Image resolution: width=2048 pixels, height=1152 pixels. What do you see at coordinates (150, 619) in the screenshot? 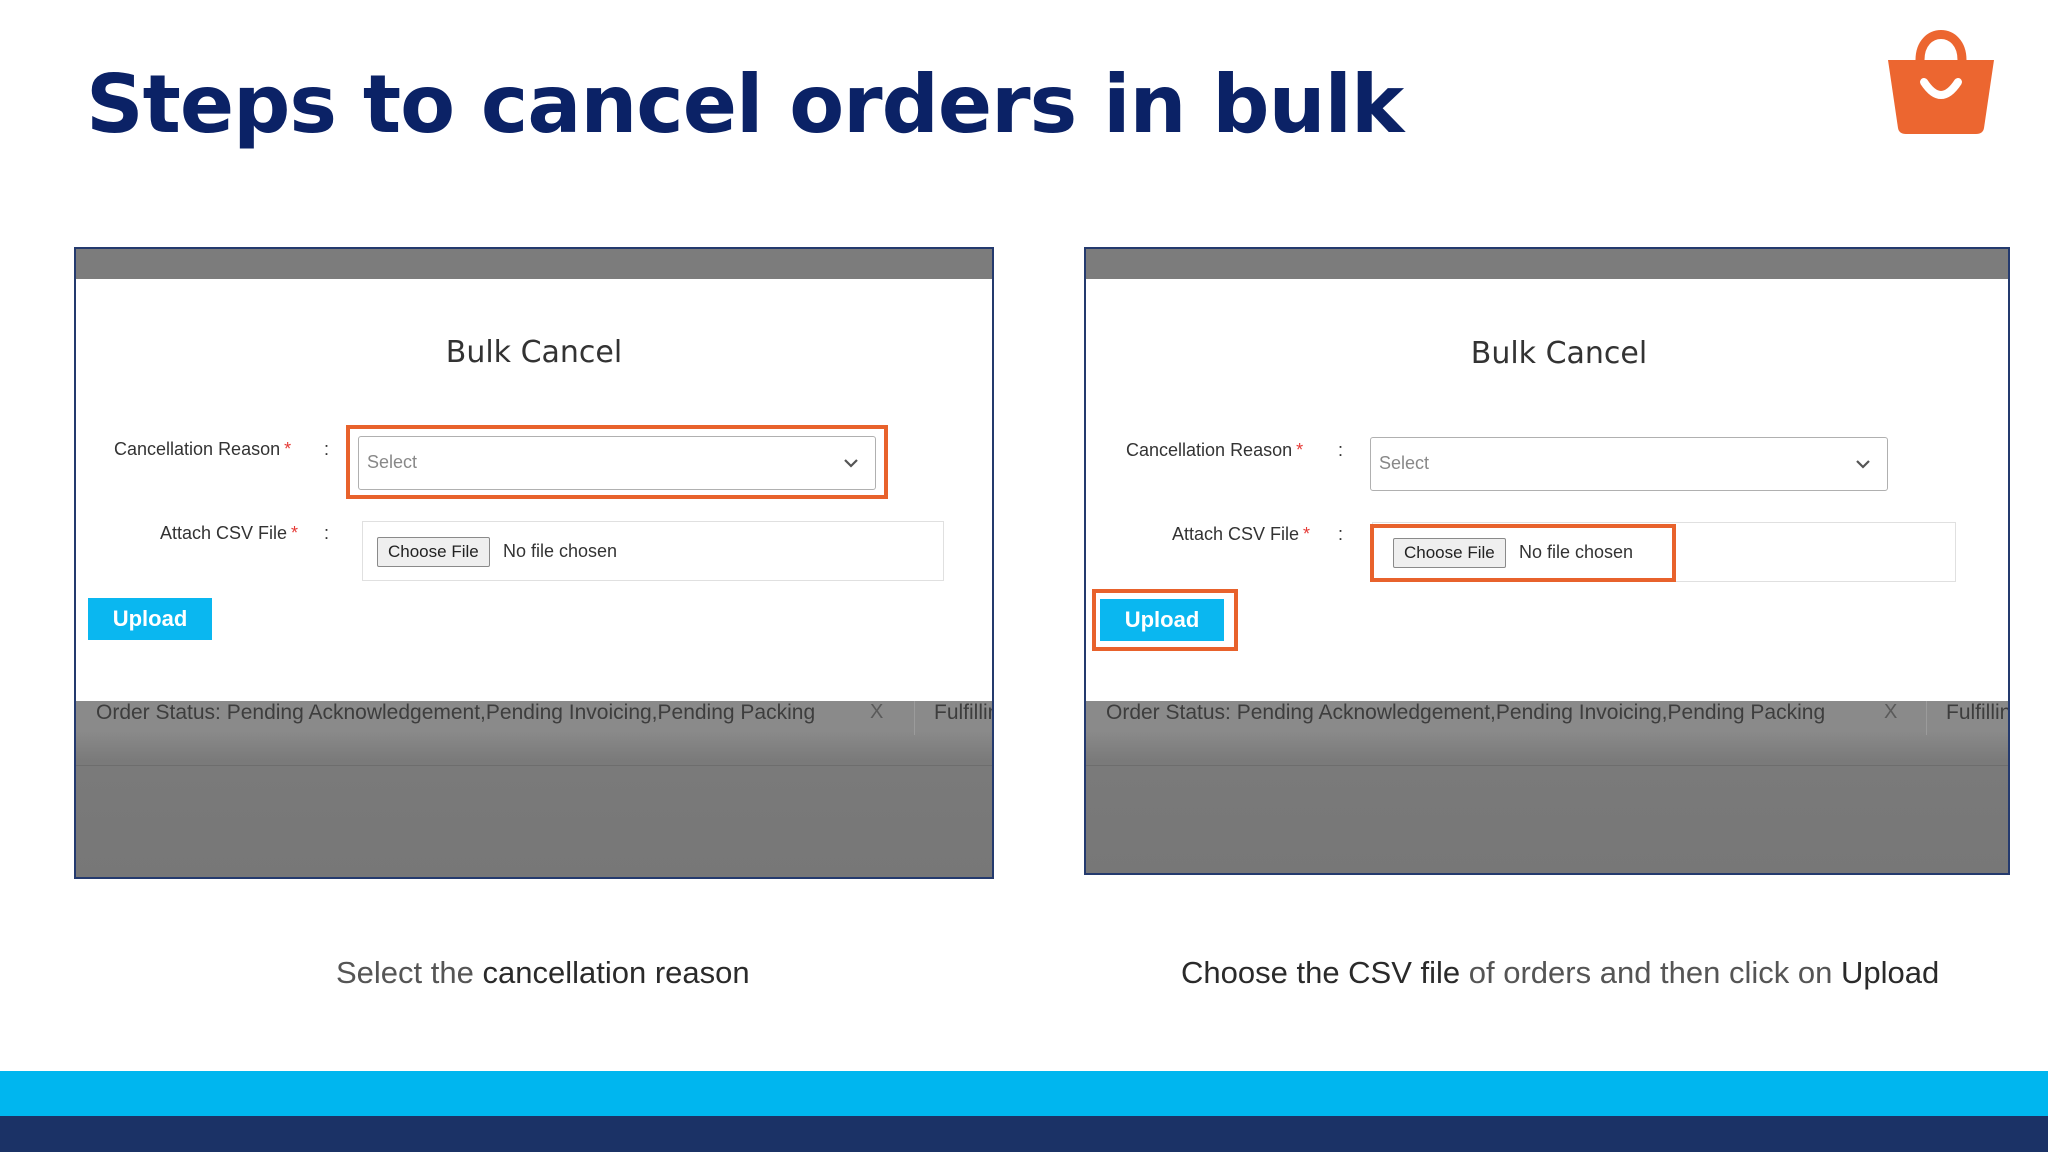
I see `upload-button: Upload` at bounding box center [150, 619].